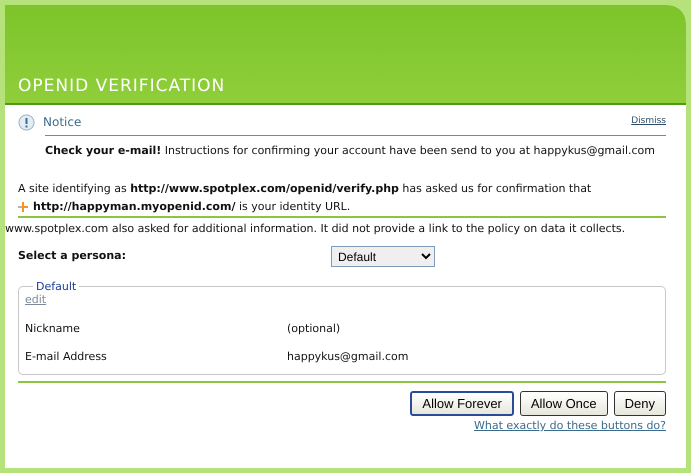  What do you see at coordinates (122, 86) in the screenshot?
I see `page-title: OPENID VERIFICATION` at bounding box center [122, 86].